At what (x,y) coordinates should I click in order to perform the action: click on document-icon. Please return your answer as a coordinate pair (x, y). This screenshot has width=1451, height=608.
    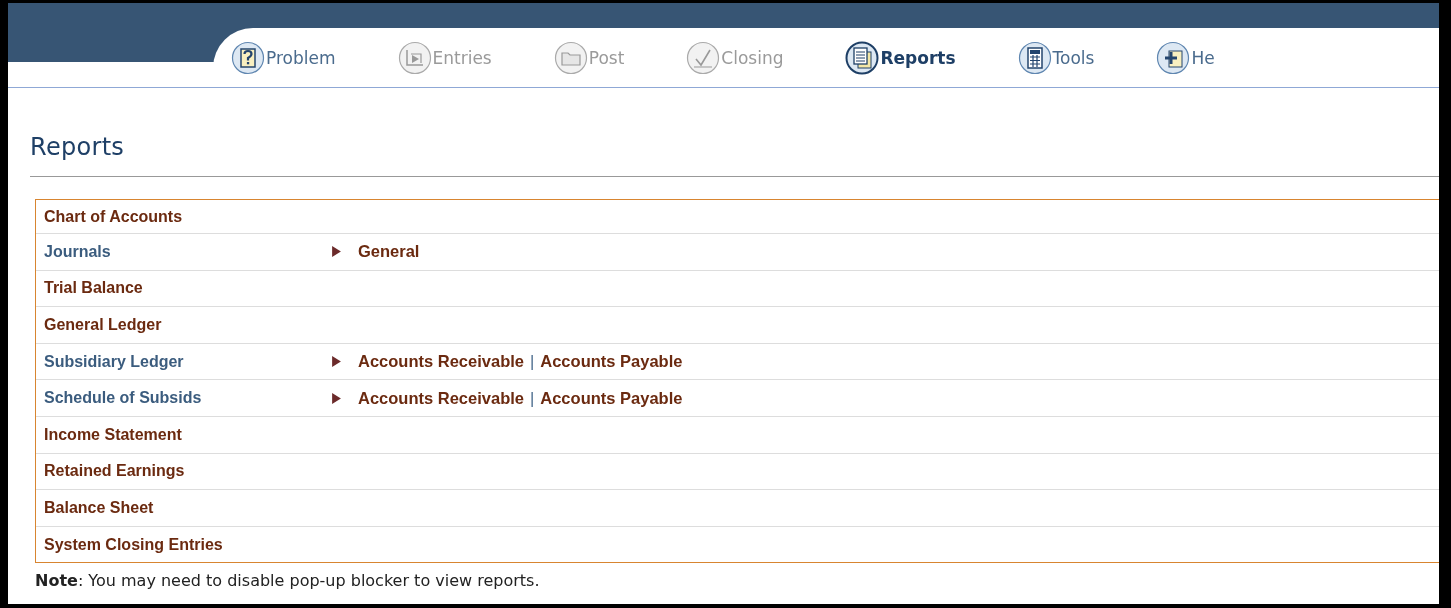
    Looking at the image, I should click on (862, 57).